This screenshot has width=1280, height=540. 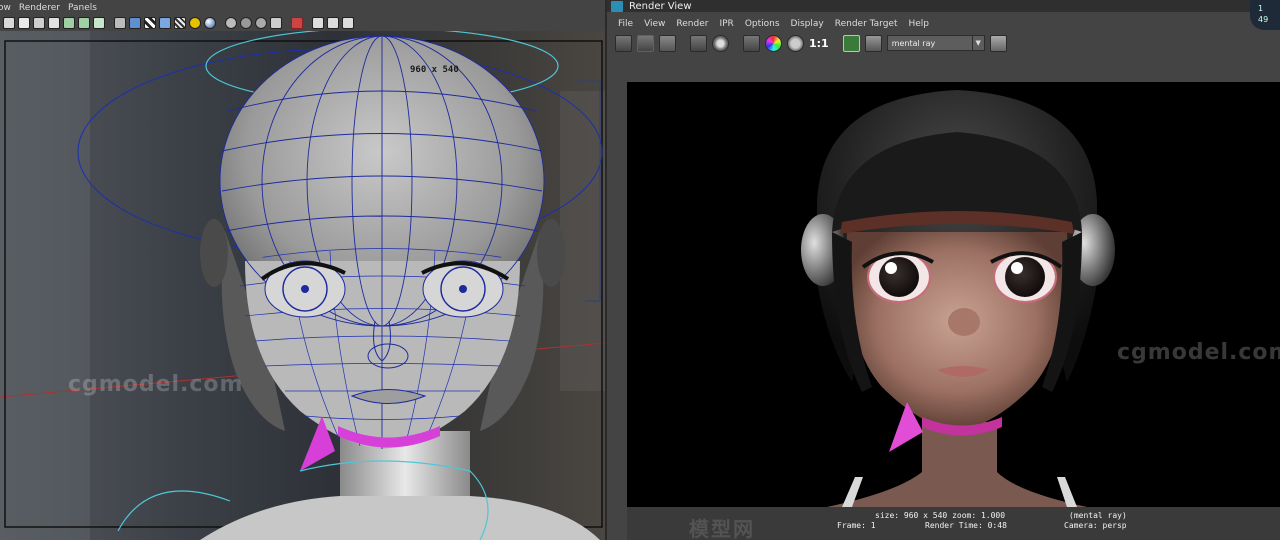 I want to click on notification-badge: 1 49, so click(x=1265, y=15).